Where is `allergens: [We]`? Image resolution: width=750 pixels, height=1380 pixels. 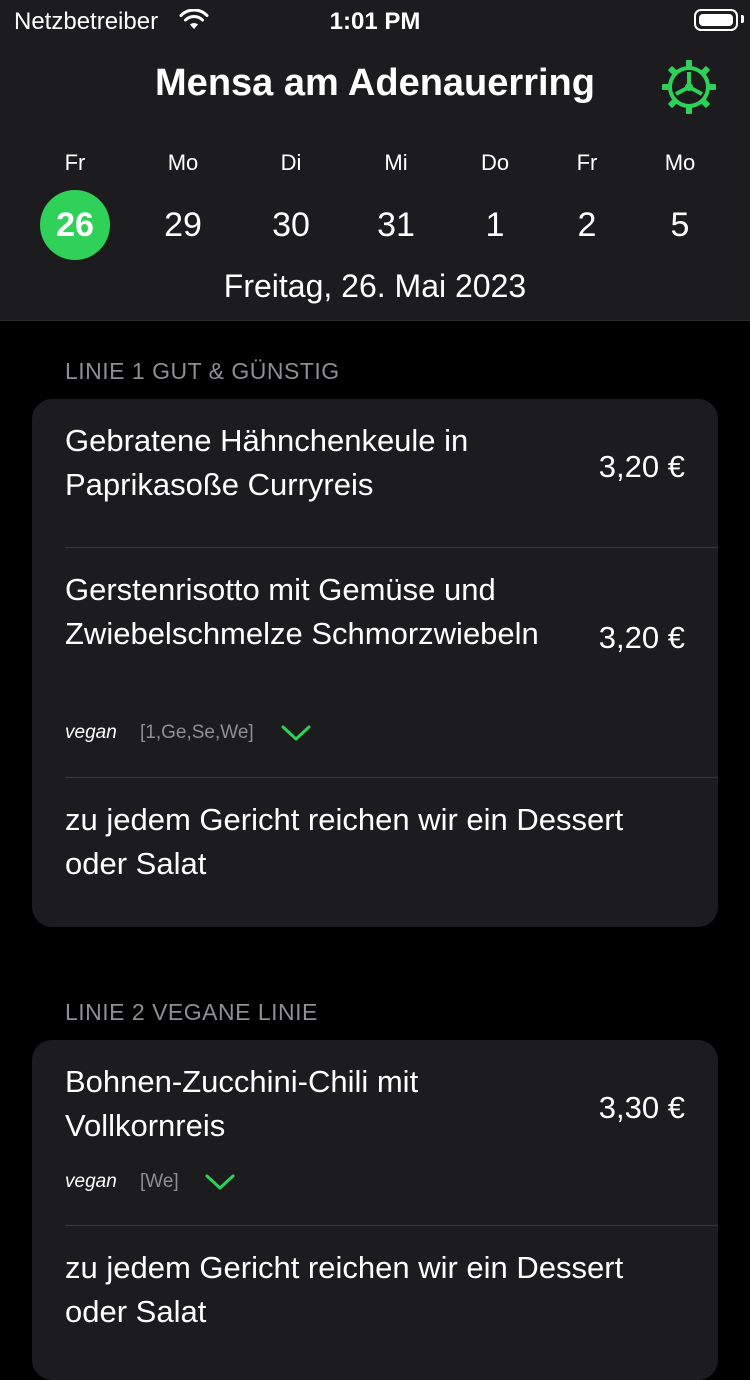 allergens: [We] is located at coordinates (159, 1181).